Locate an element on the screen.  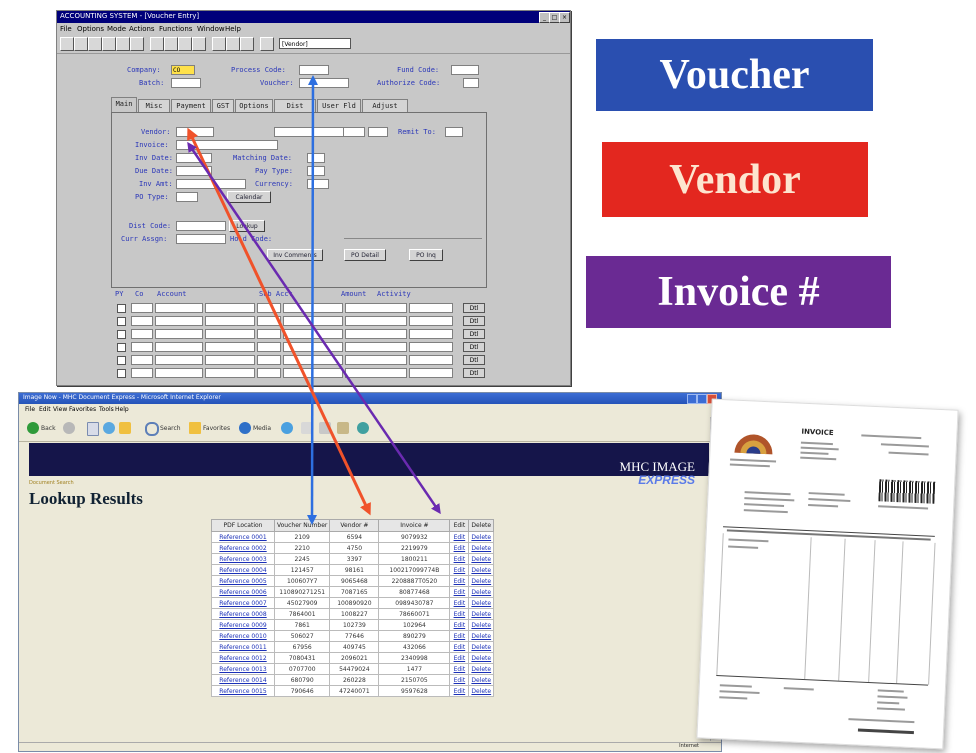
inv-amt-field is located at coordinates (211, 184).